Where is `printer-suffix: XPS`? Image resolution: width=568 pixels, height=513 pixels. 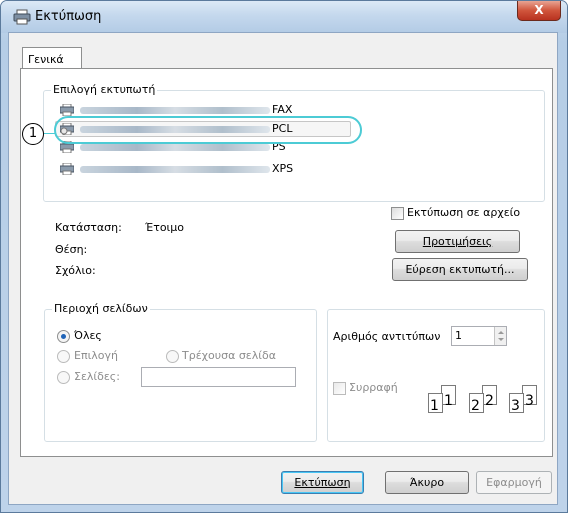
printer-suffix: XPS is located at coordinates (283, 168).